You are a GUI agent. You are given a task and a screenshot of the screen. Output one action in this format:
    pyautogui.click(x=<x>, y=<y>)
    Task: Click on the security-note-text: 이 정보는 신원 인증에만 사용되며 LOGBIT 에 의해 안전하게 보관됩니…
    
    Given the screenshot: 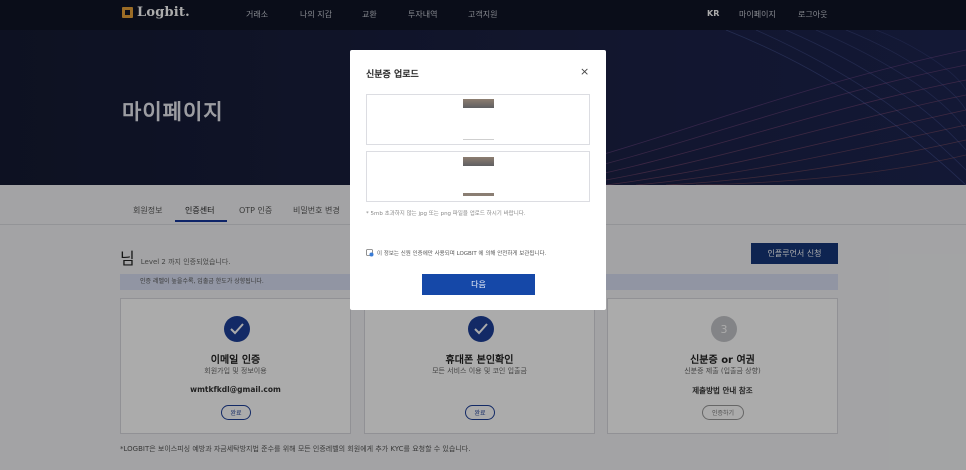 What is the action you would take?
    pyautogui.click(x=462, y=254)
    